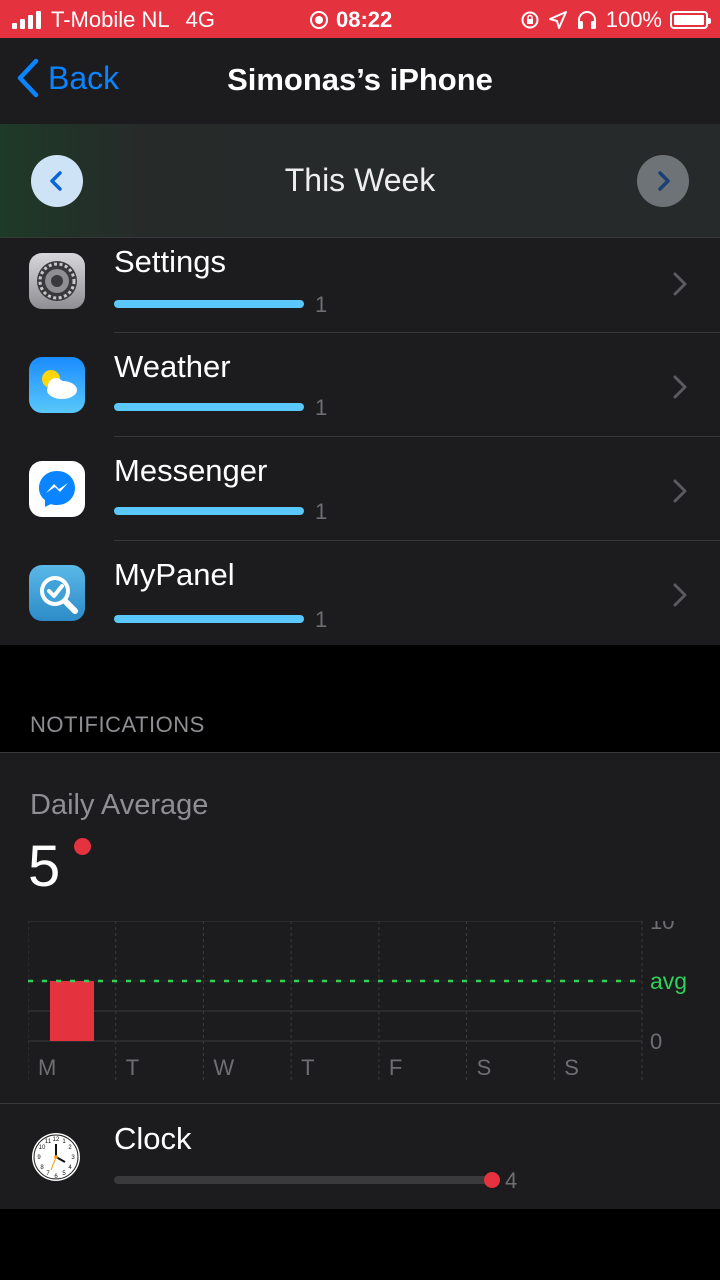  I want to click on page-title: Simonas’s iPhone, so click(360, 79).